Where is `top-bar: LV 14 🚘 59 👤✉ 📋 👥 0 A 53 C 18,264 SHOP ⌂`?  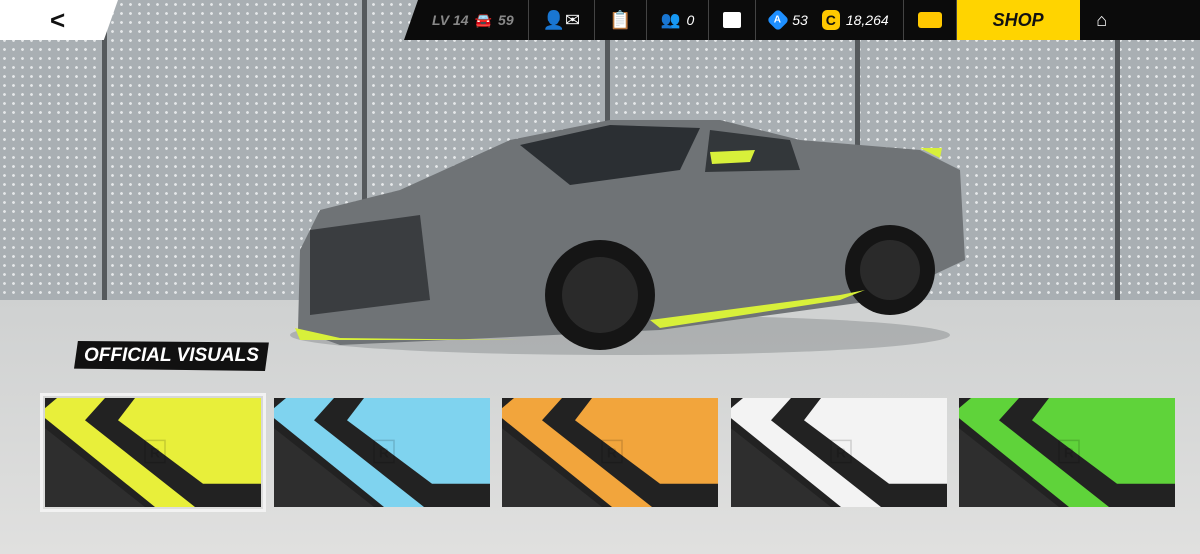
top-bar: LV 14 🚘 59 👤✉ 📋 👥 0 A 53 C 18,264 SHOP ⌂ is located at coordinates (802, 20).